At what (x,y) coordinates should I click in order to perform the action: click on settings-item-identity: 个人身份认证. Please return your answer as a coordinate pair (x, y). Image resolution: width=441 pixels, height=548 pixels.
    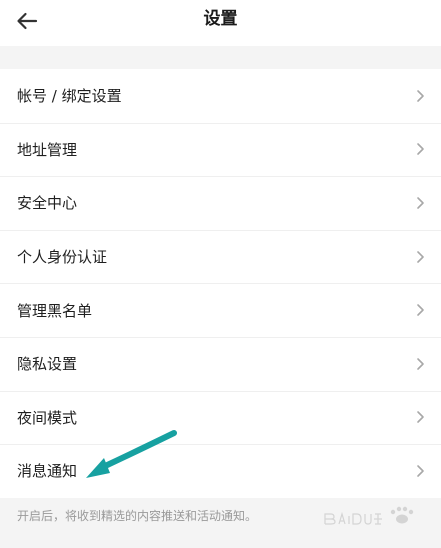
    Looking at the image, I should click on (220, 256).